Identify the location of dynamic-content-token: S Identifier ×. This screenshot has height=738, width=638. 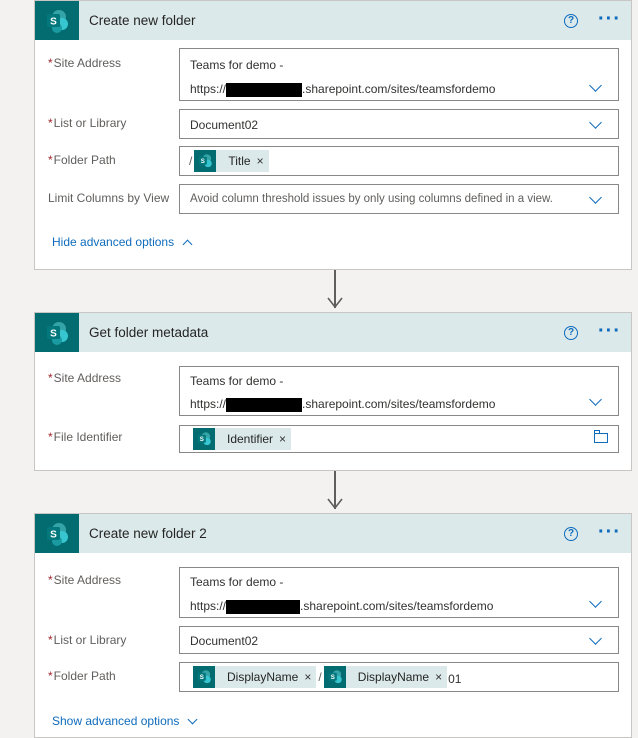
(242, 439).